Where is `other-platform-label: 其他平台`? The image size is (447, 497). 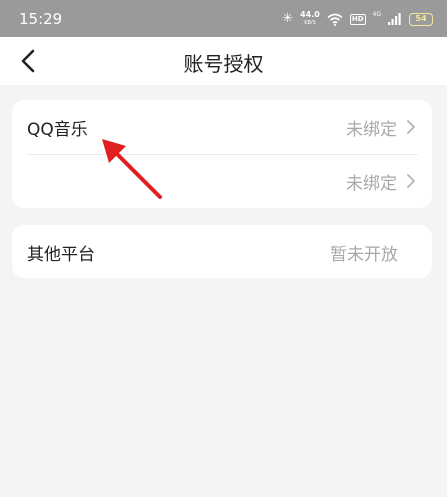
other-platform-label: 其他平台 is located at coordinates (61, 255).